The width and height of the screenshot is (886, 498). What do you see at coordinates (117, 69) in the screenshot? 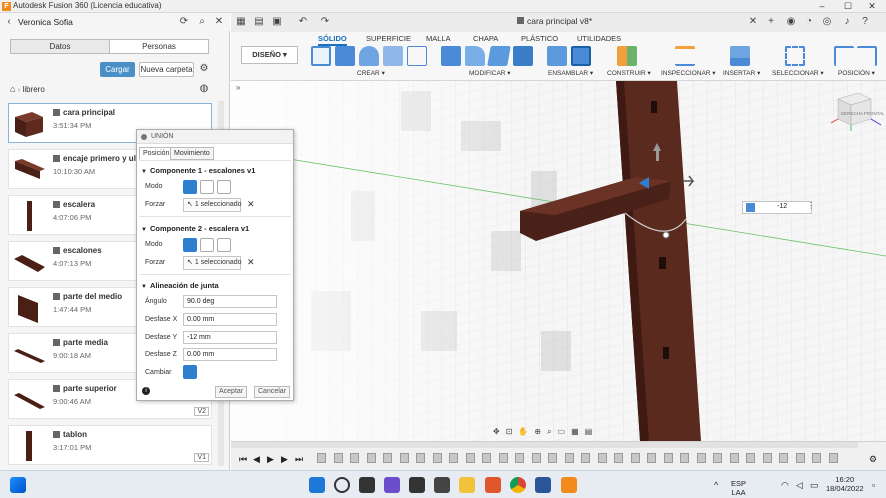
I see `upload-button: Cargar` at bounding box center [117, 69].